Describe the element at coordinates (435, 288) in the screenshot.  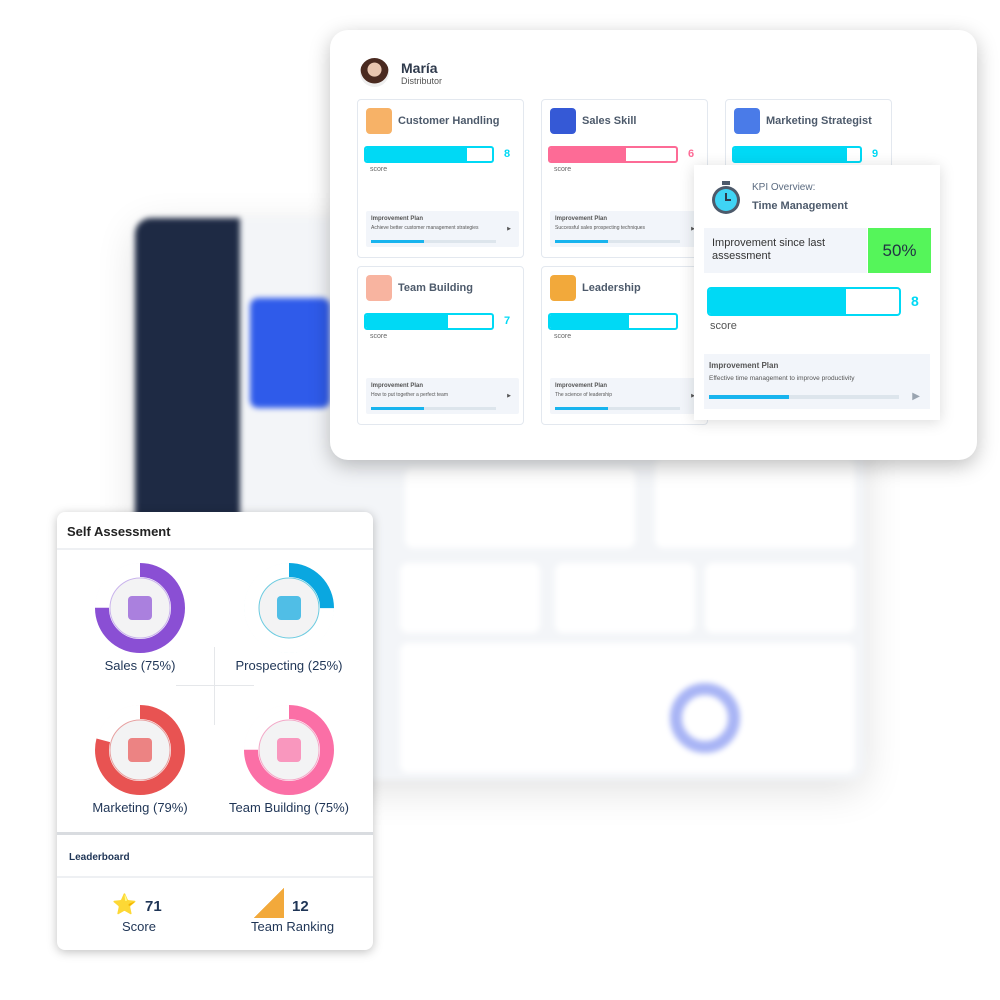
I see `skill-title: Team Building` at that location.